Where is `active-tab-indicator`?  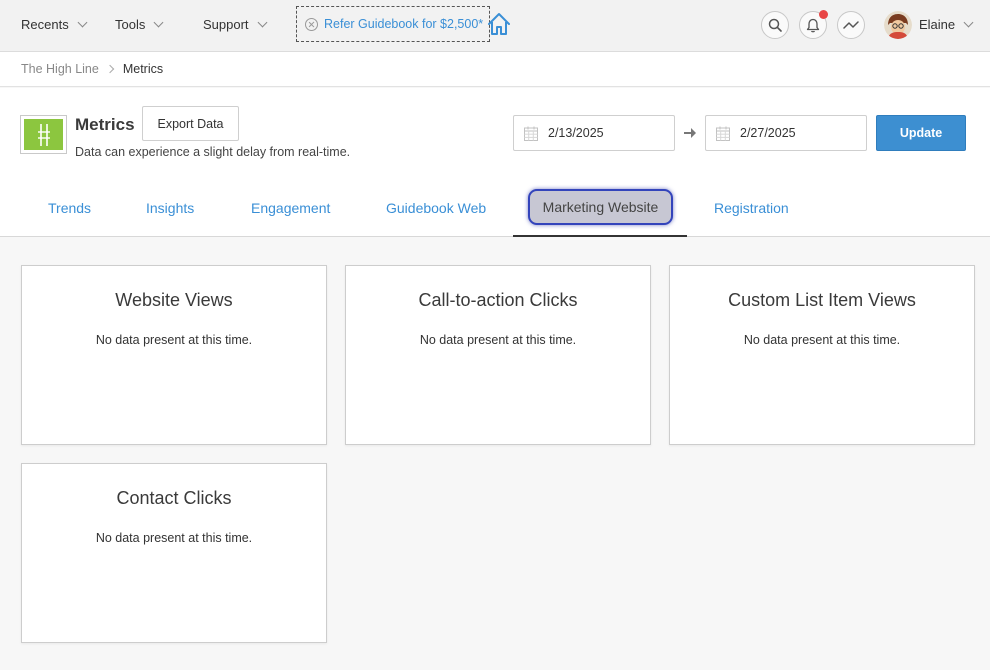 active-tab-indicator is located at coordinates (600, 236).